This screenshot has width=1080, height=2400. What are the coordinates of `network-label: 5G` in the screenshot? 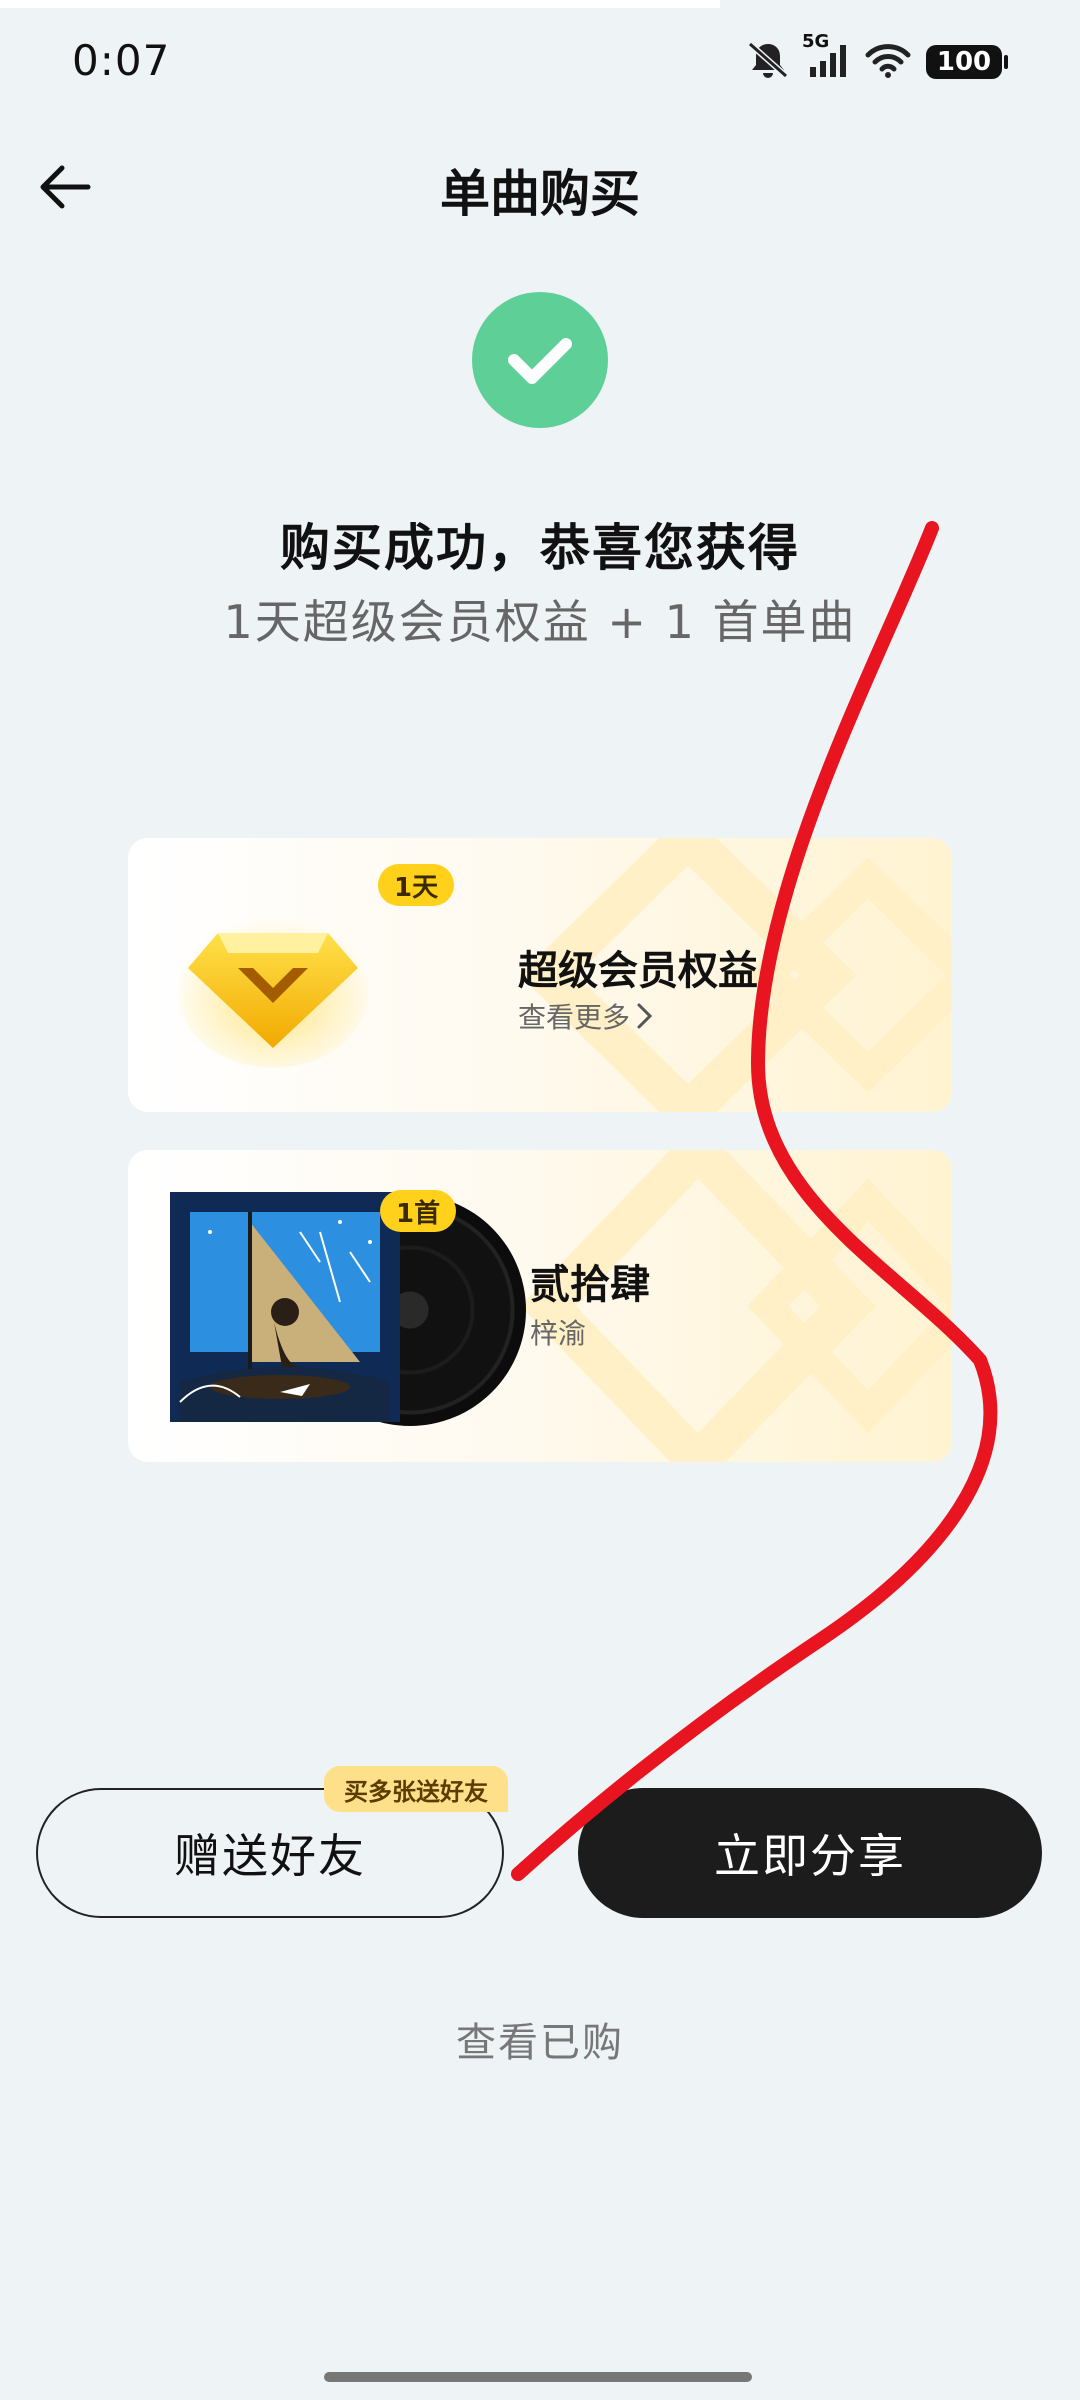 It's located at (816, 41).